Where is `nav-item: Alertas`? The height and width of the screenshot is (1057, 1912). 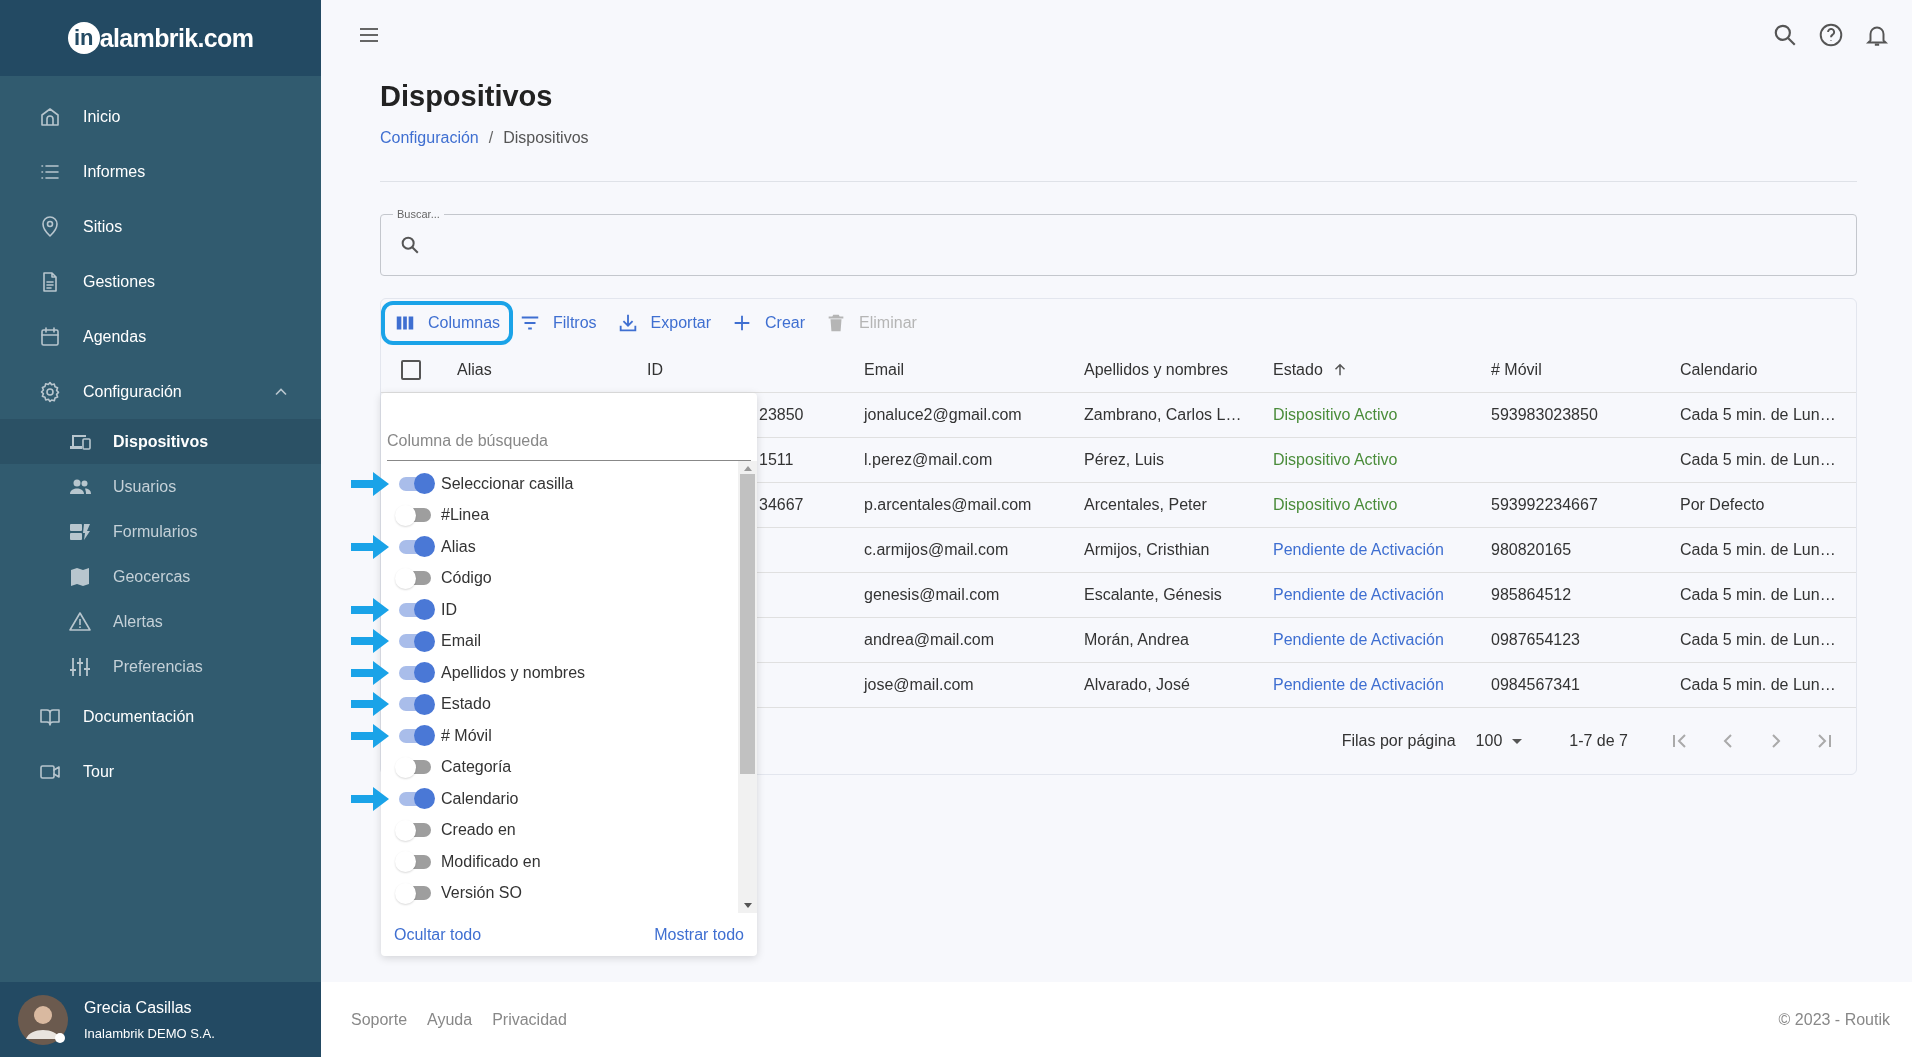 nav-item: Alertas is located at coordinates (160, 621).